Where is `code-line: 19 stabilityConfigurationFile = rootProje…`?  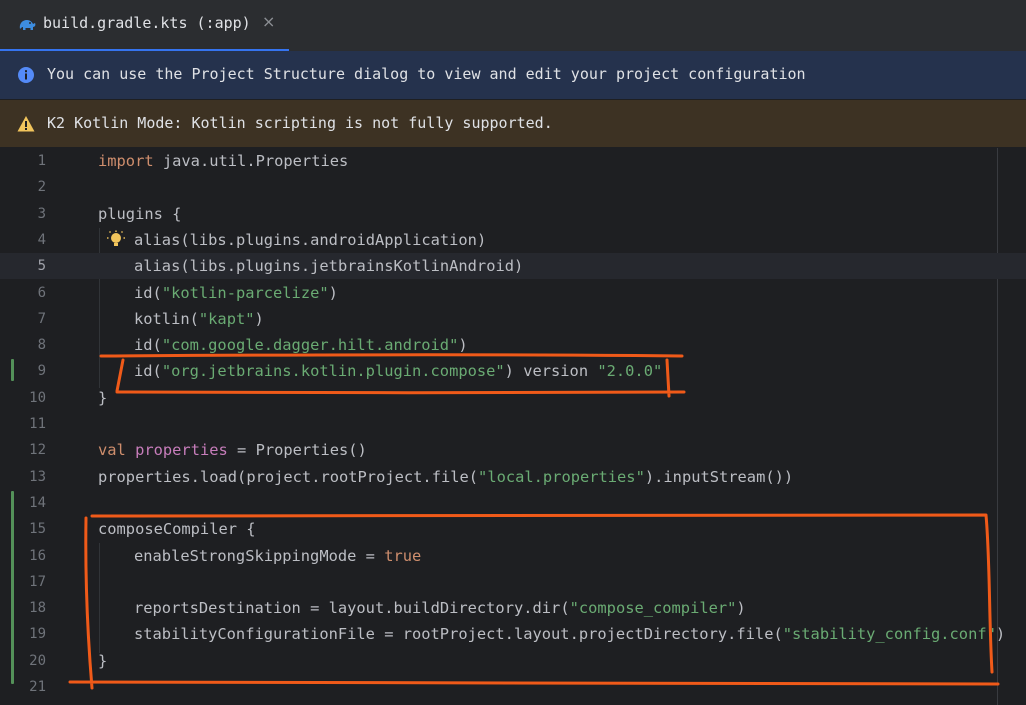
code-line: 19 stabilityConfigurationFile = rootProje… is located at coordinates (513, 634).